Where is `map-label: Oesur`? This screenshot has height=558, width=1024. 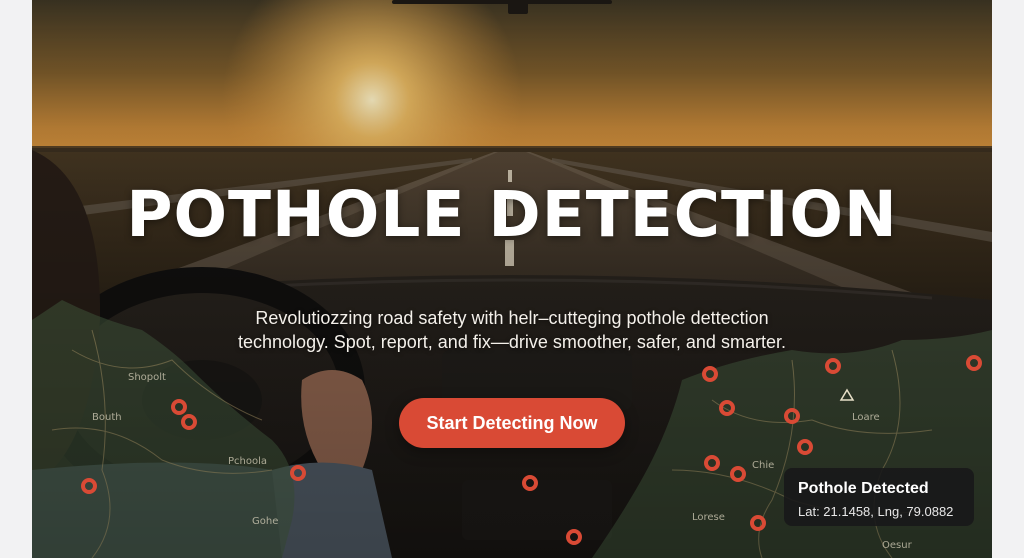
map-label: Oesur is located at coordinates (897, 545).